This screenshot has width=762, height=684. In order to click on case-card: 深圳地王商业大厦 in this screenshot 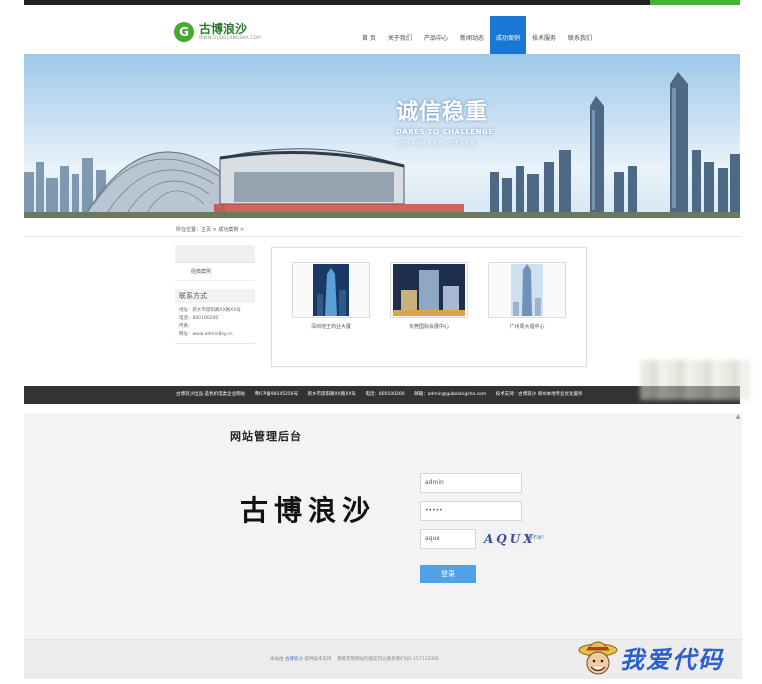, I will do `click(331, 296)`.